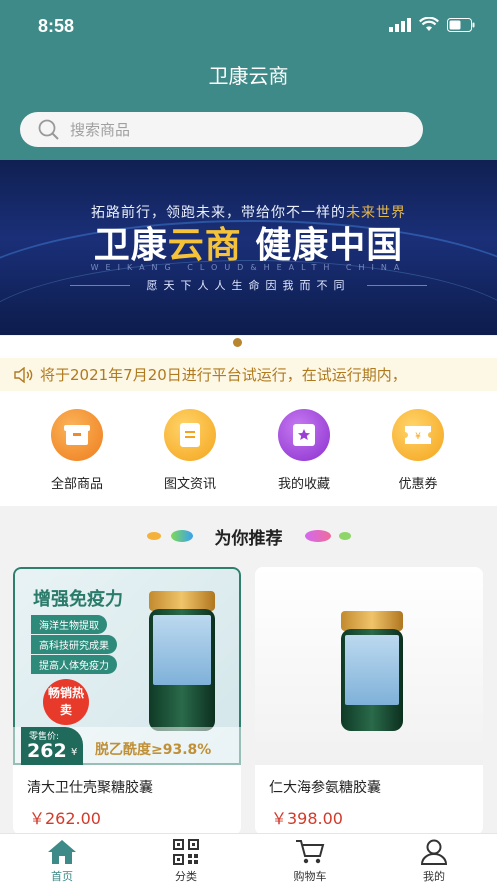 The height and width of the screenshot is (883, 497). What do you see at coordinates (130, 245) in the screenshot?
I see `banner-title-part1: 卫康` at bounding box center [130, 245].